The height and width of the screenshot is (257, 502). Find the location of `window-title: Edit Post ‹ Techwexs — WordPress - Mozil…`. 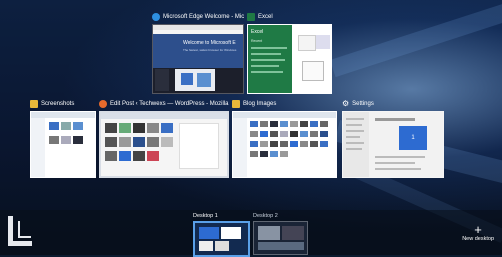

window-title: Edit Post ‹ Techwexs — WordPress - Mozil… is located at coordinates (169, 104).